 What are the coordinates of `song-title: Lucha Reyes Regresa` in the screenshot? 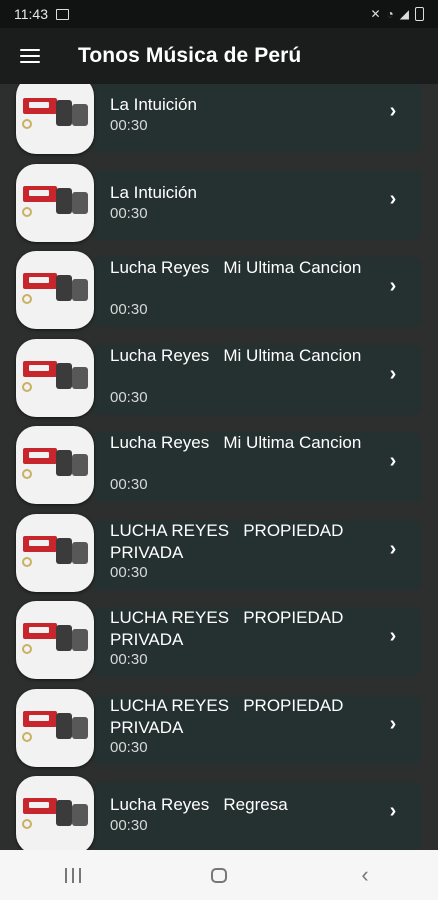 It's located at (199, 804).